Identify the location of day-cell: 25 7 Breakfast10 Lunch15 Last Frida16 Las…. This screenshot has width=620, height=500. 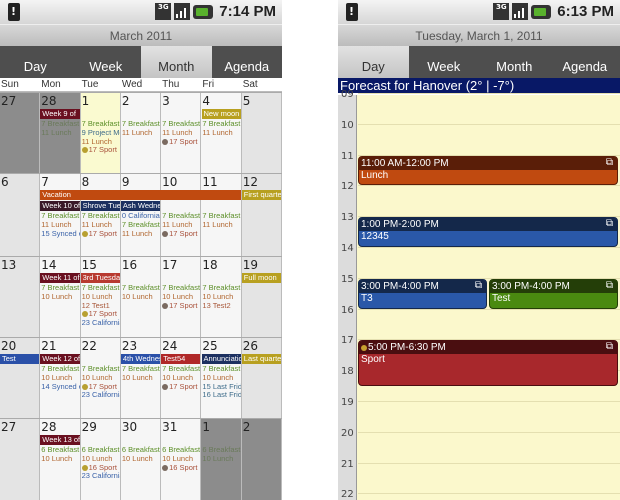
(221, 378).